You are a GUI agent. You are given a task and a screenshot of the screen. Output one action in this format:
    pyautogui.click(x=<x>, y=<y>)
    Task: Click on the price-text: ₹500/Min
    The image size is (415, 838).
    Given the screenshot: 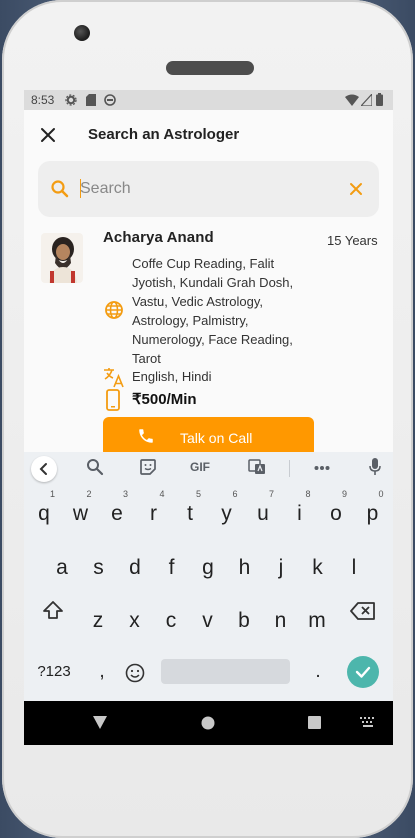 What is the action you would take?
    pyautogui.click(x=164, y=399)
    